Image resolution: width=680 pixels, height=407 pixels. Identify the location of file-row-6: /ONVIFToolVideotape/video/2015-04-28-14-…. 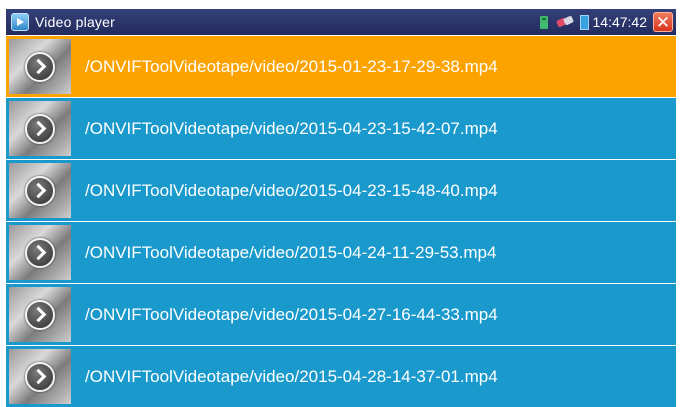
(341, 376).